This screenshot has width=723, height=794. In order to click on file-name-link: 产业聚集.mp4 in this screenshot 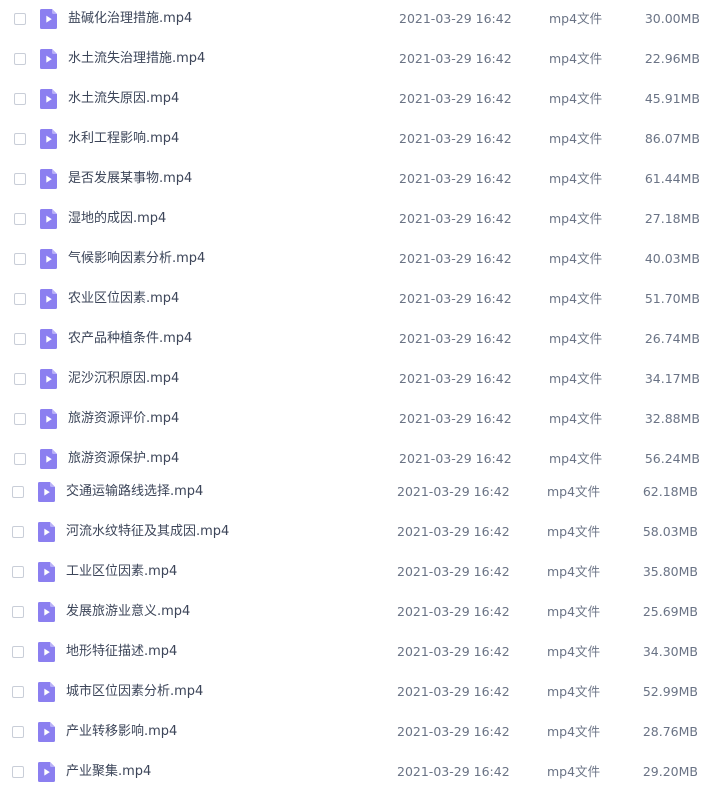, I will do `click(108, 772)`.